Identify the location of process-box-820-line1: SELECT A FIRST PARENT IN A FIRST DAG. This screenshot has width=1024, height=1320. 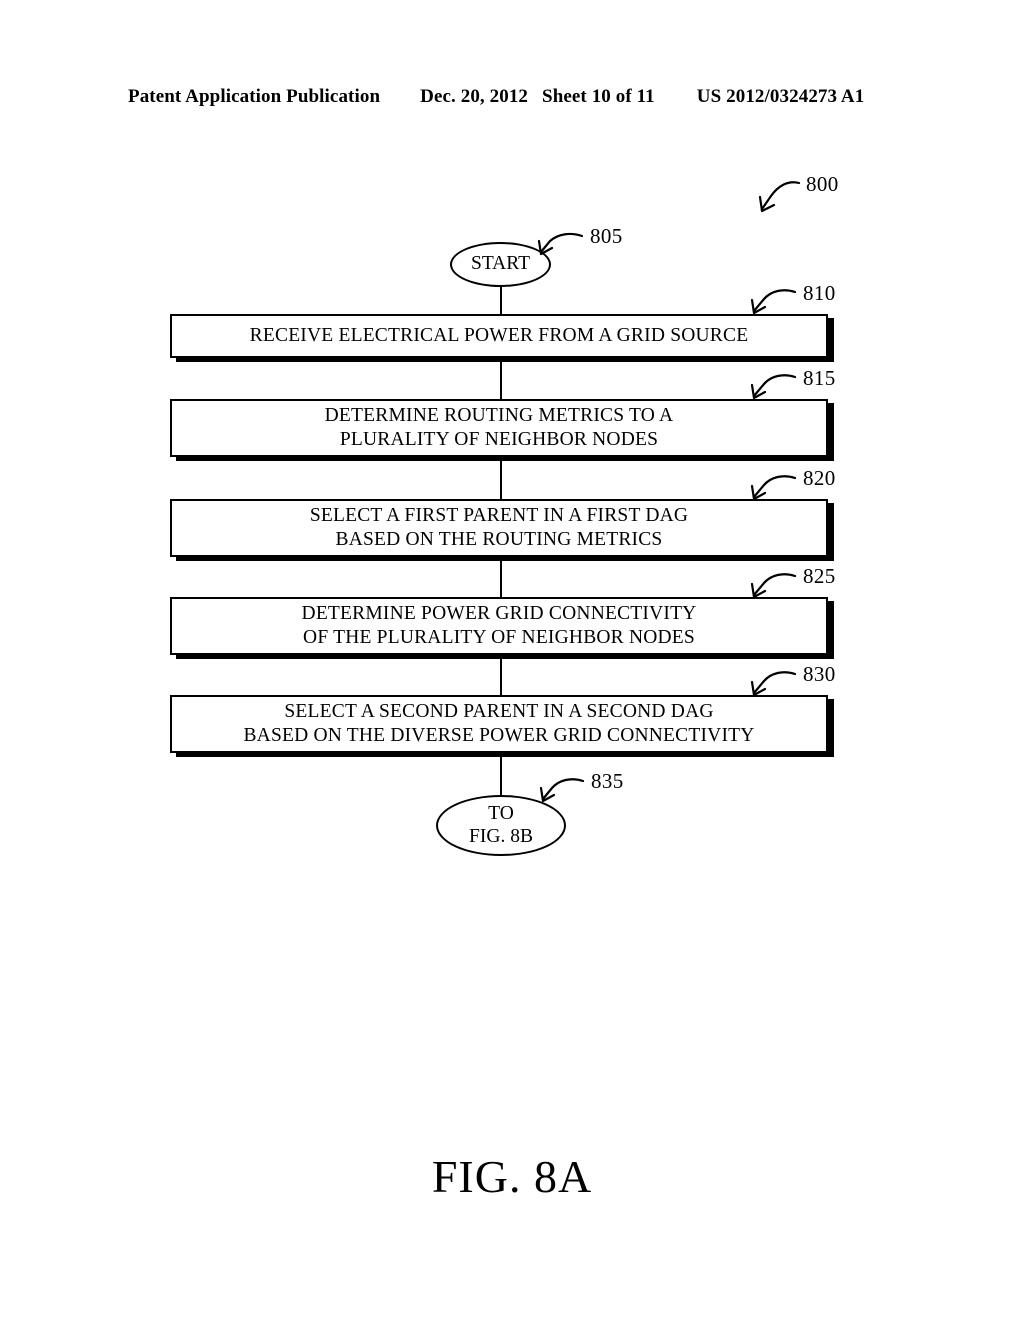
(499, 516).